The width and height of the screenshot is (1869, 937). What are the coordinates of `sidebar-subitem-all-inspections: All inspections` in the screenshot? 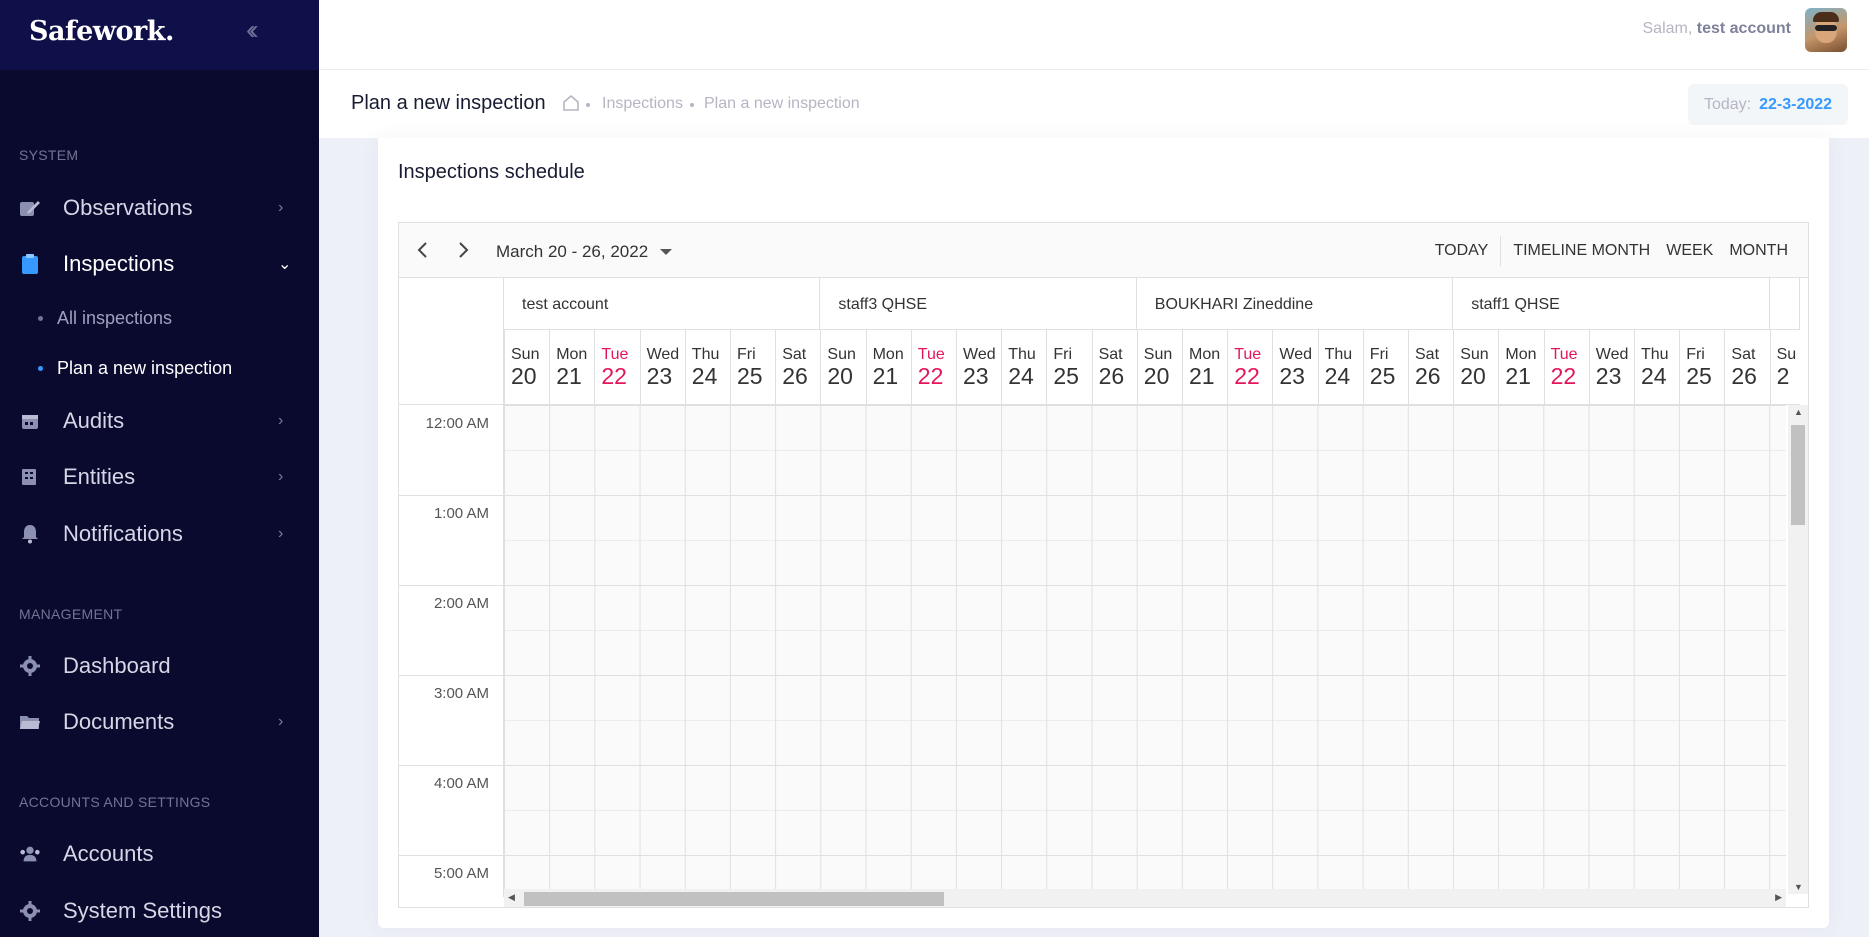 It's located at (159, 318).